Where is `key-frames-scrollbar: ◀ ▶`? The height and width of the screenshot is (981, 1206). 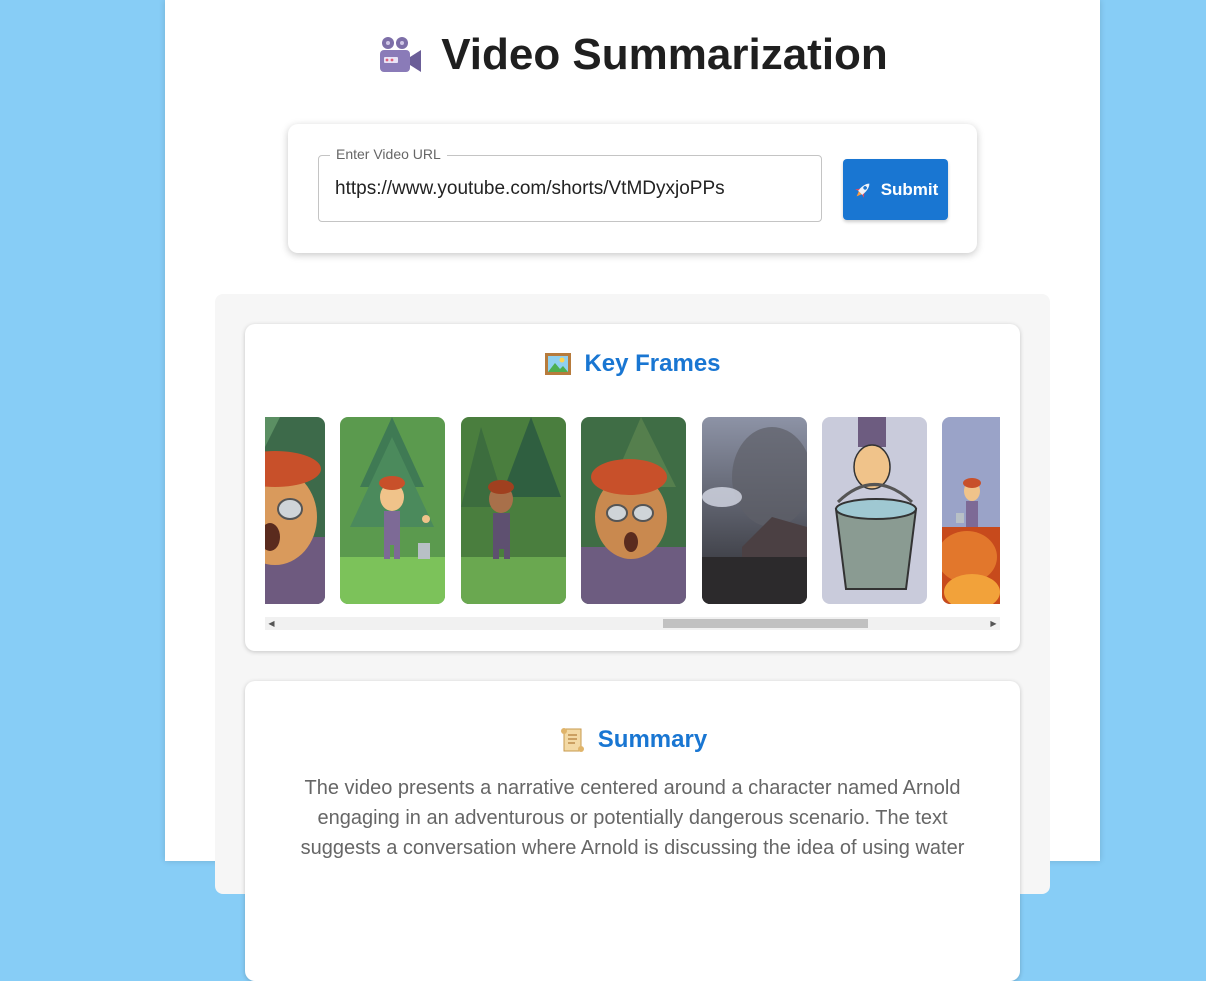
key-frames-scrollbar: ◀ ▶ is located at coordinates (632, 623).